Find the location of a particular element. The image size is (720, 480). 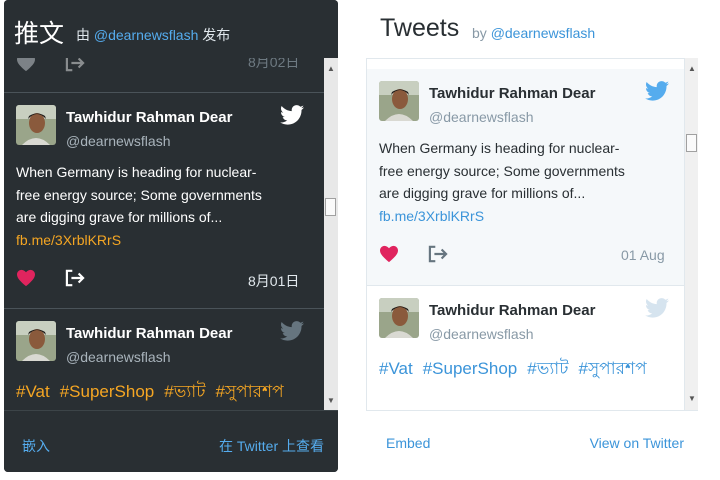

widget-byline: 由 @dearnewsflash 发布 is located at coordinates (153, 35).